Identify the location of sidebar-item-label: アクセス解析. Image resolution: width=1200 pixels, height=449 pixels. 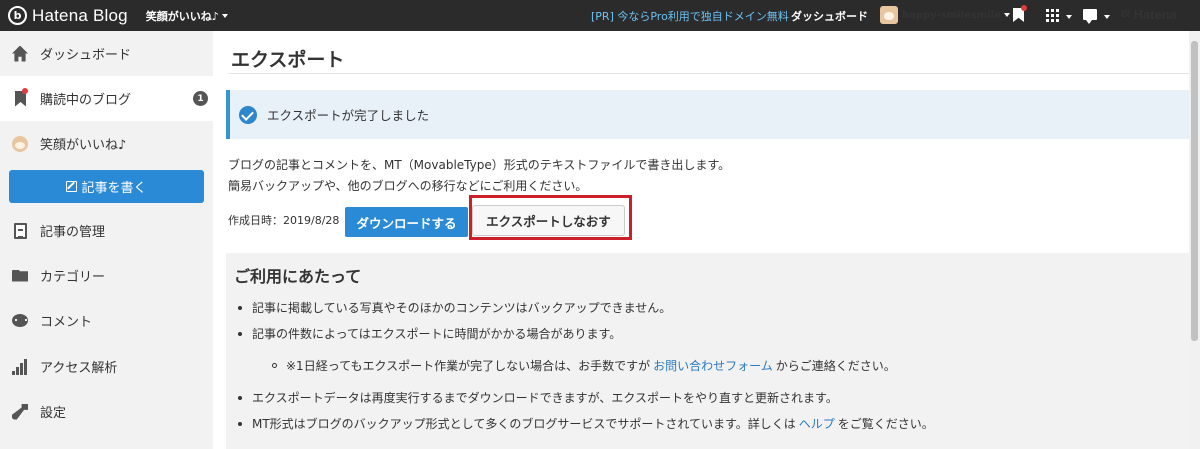
(79, 368).